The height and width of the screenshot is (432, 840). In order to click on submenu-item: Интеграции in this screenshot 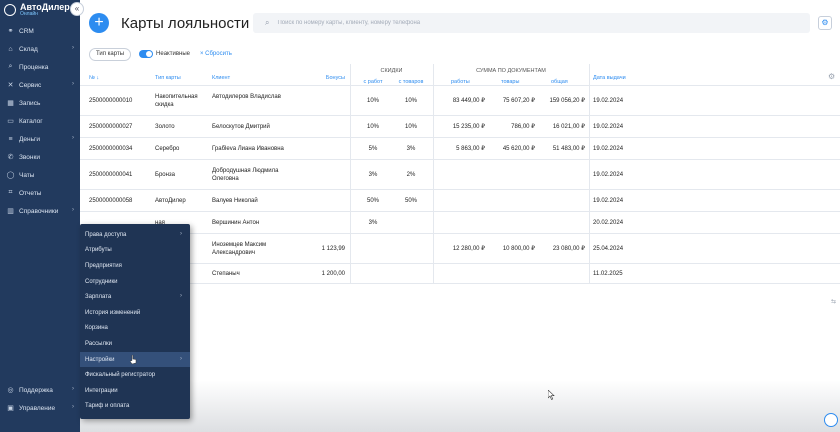, I will do `click(135, 391)`.